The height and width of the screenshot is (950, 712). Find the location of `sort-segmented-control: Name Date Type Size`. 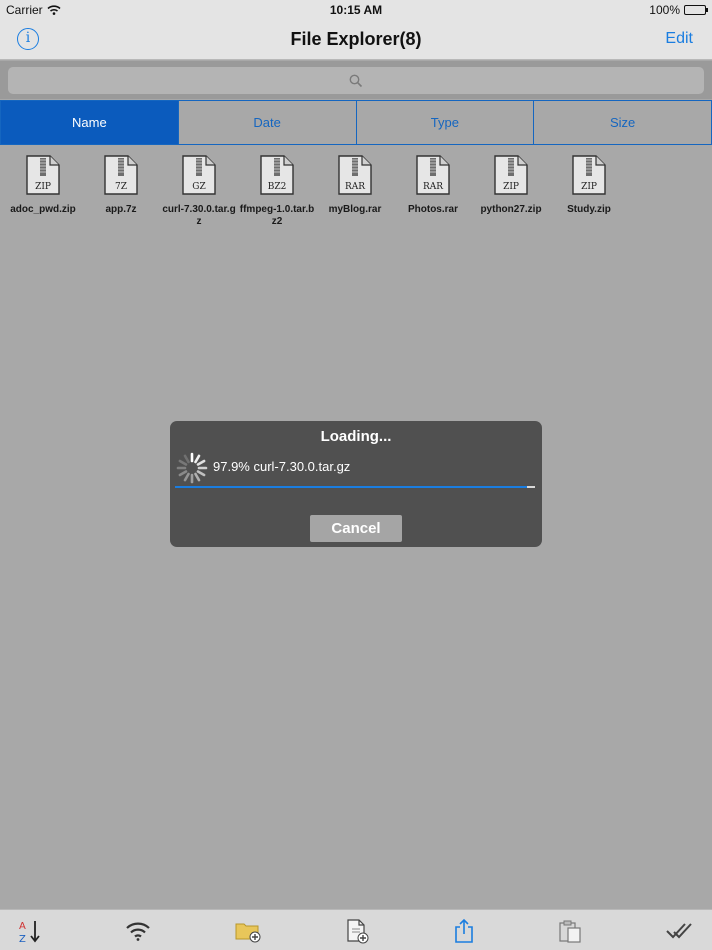

sort-segmented-control: Name Date Type Size is located at coordinates (356, 122).